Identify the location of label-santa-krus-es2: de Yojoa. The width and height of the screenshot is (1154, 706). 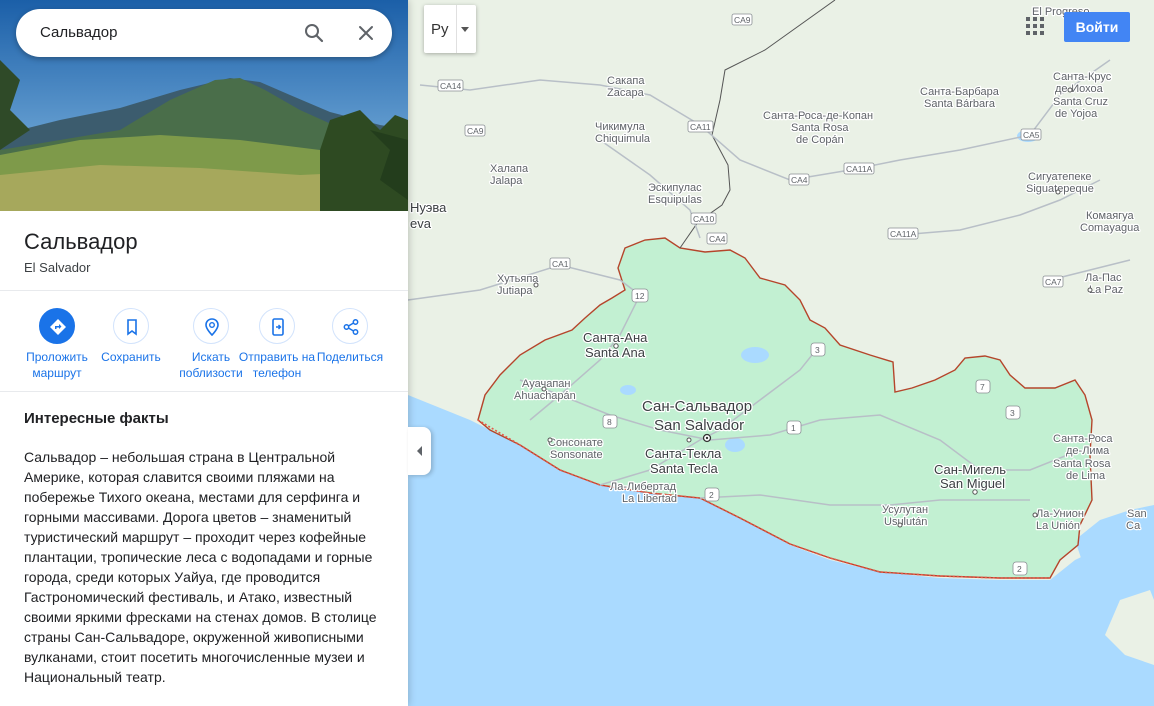
(1076, 114).